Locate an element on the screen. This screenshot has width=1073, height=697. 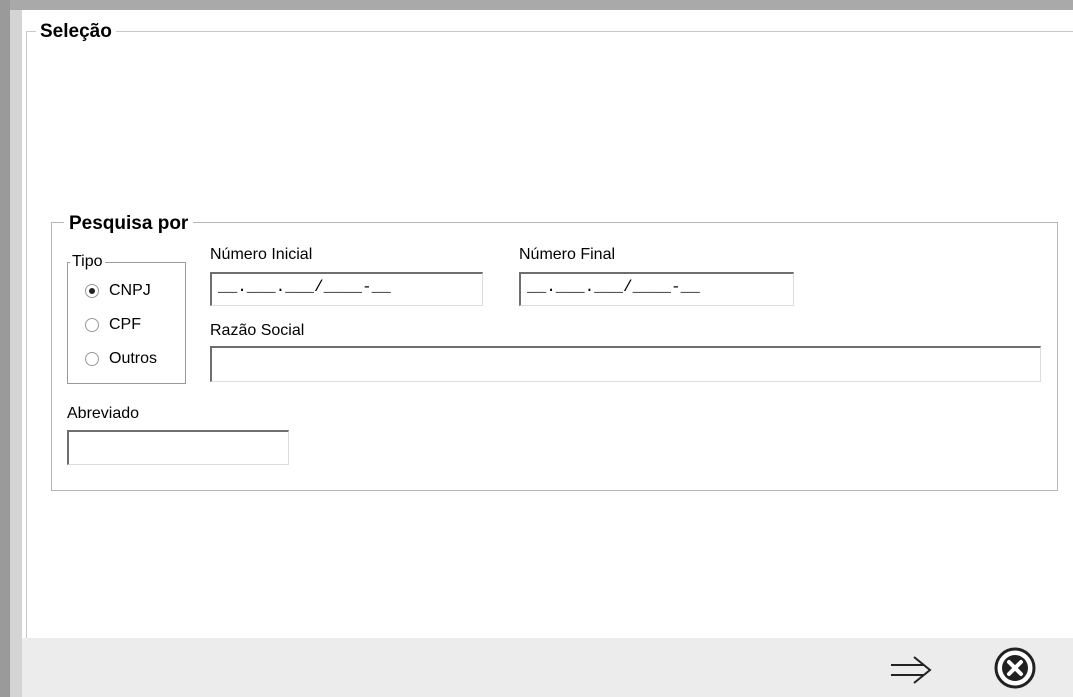
radio-cnpj-label: CNPJ is located at coordinates (130, 290).